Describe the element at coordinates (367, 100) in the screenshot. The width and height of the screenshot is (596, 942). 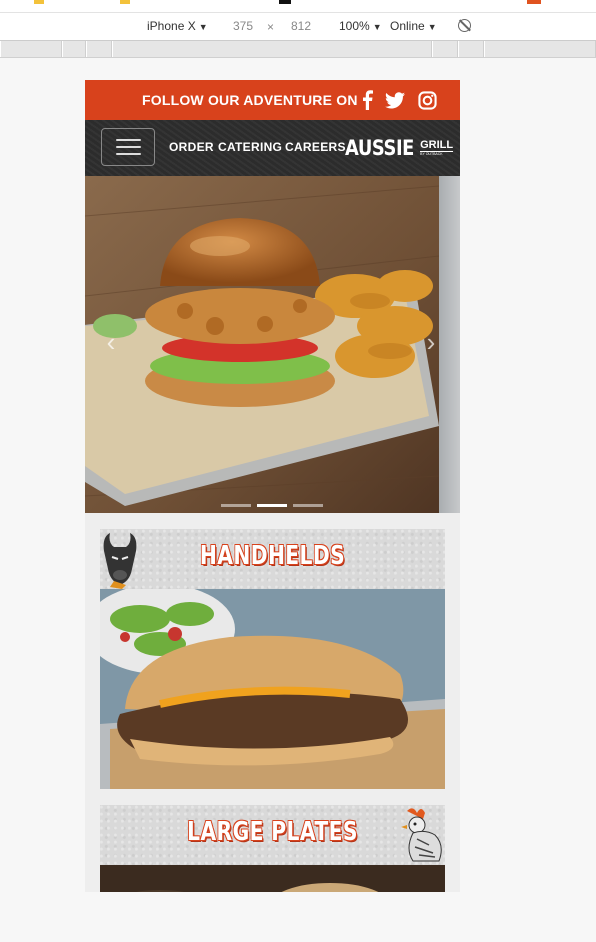
I see `facebook-icon` at that location.